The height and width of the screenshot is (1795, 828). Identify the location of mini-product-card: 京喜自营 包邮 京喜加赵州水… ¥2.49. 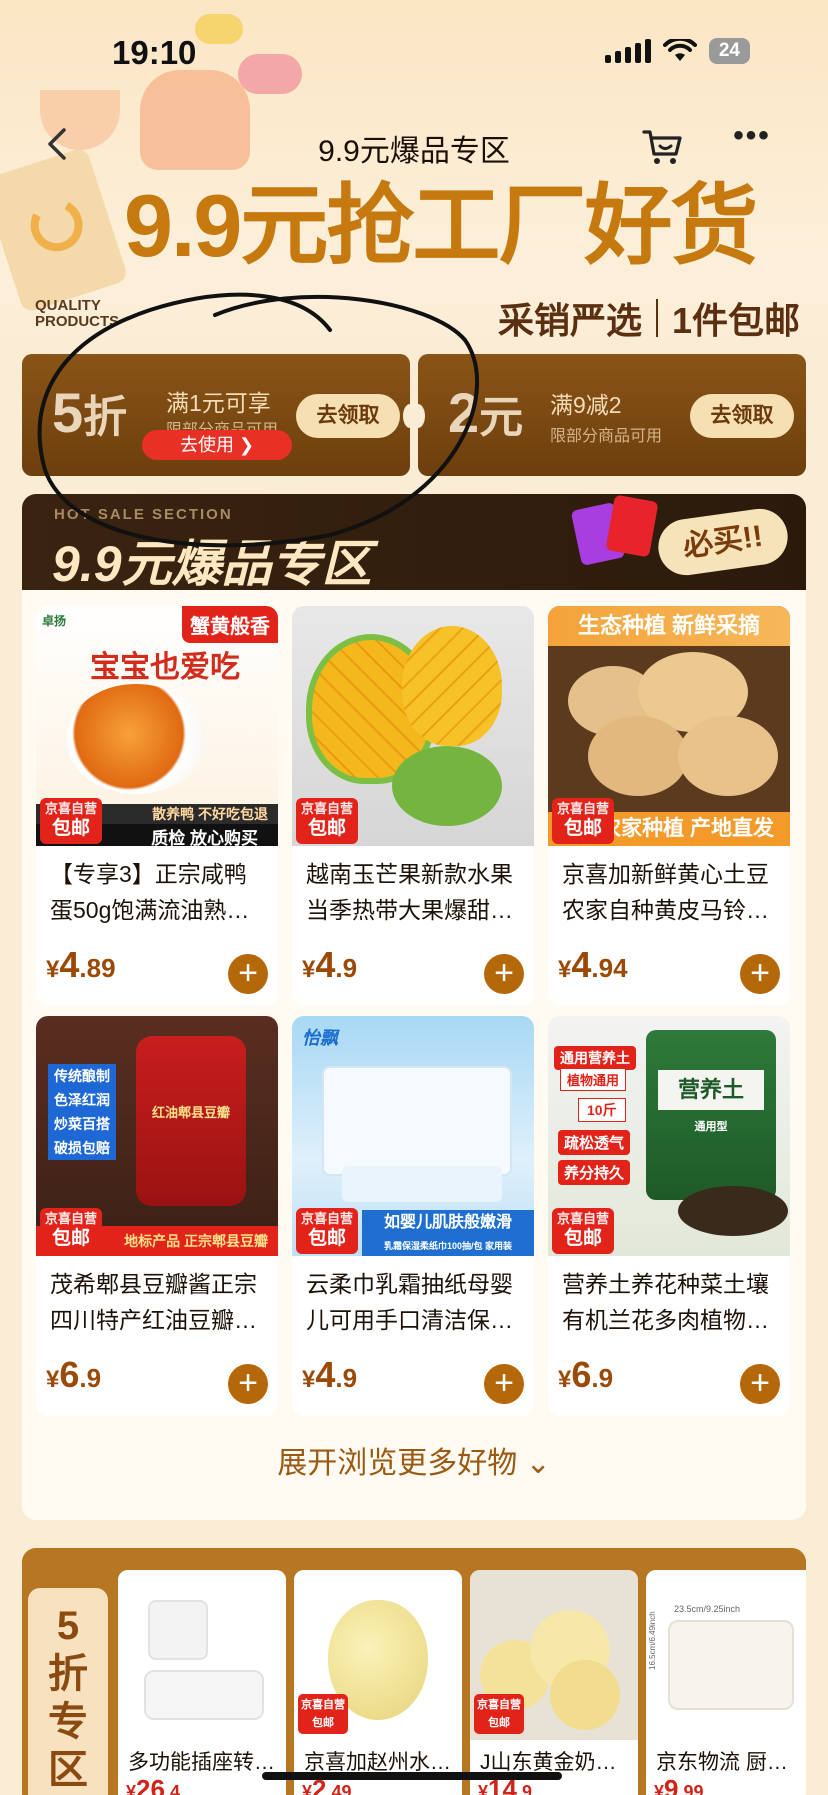
(378, 1682).